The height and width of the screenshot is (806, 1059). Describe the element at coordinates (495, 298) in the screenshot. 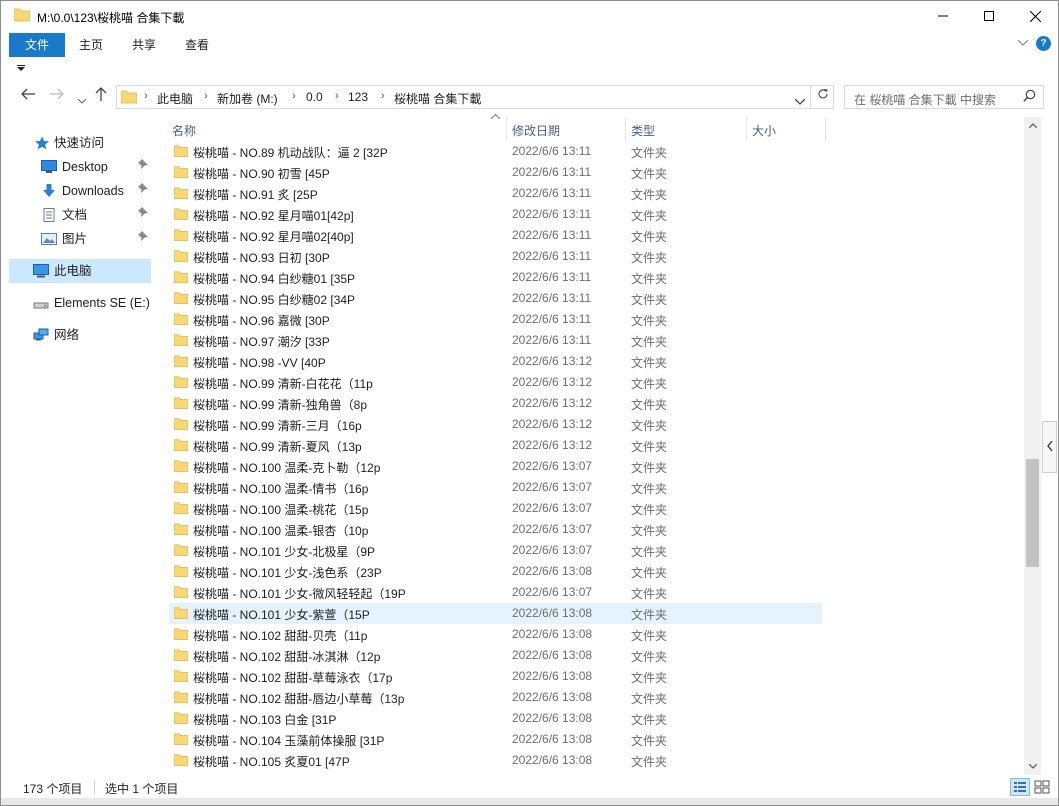

I see `file-row: 桜桃喵 - NO.95 白纱糖02 [34P 2022/6/6 13:11 文件夹` at that location.